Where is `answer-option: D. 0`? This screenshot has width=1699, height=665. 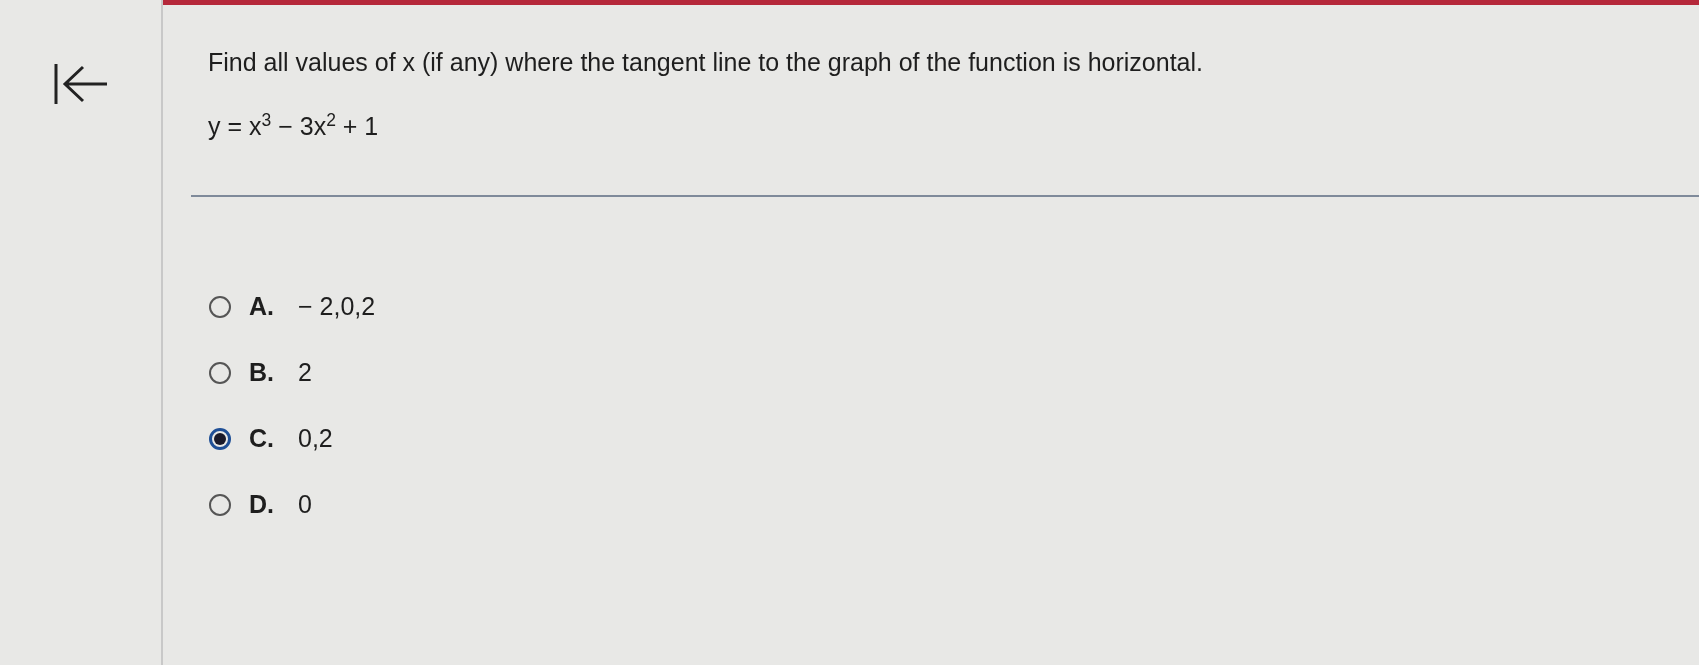 answer-option: D. 0 is located at coordinates (260, 505).